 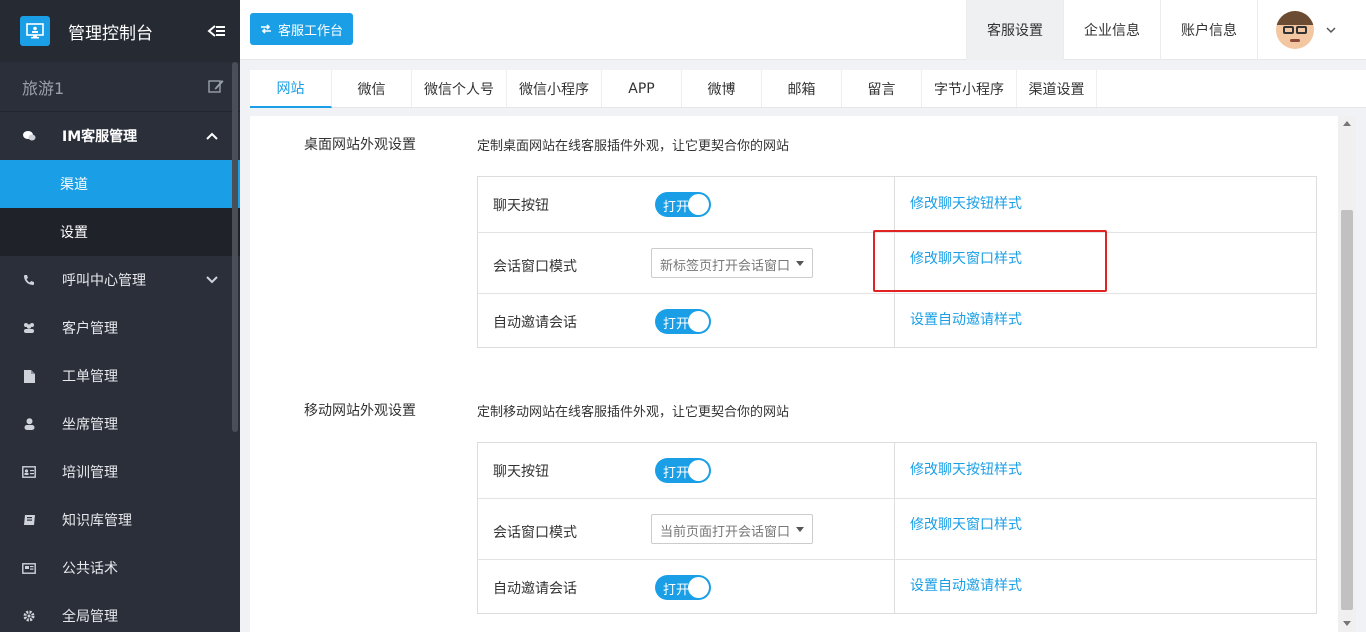 What do you see at coordinates (1014, 30) in the screenshot?
I see `nav-service-settings: 客服设置` at bounding box center [1014, 30].